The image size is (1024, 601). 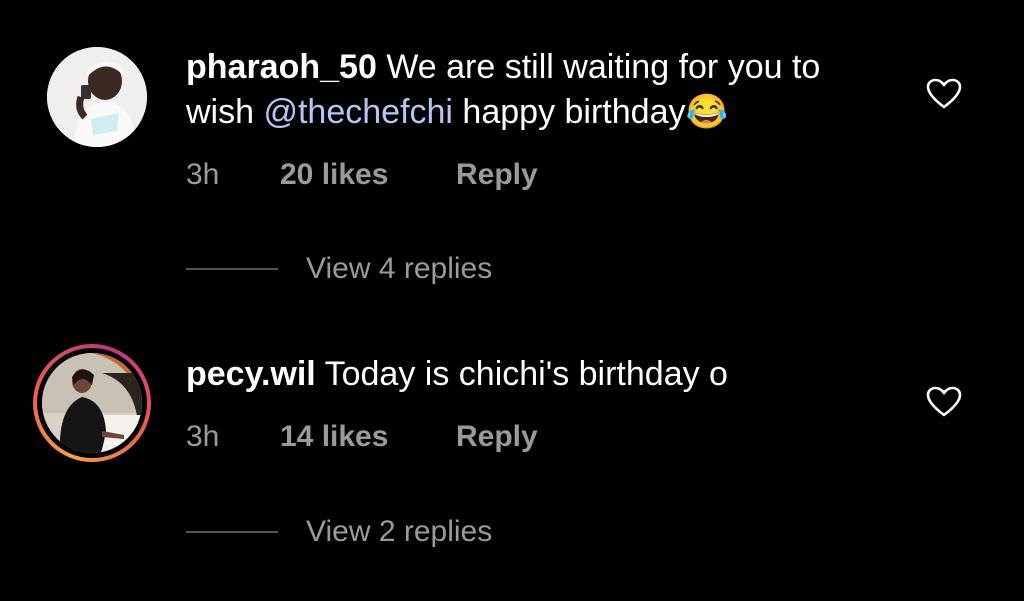 What do you see at coordinates (368, 175) in the screenshot?
I see `likes-count: 20 likes` at bounding box center [368, 175].